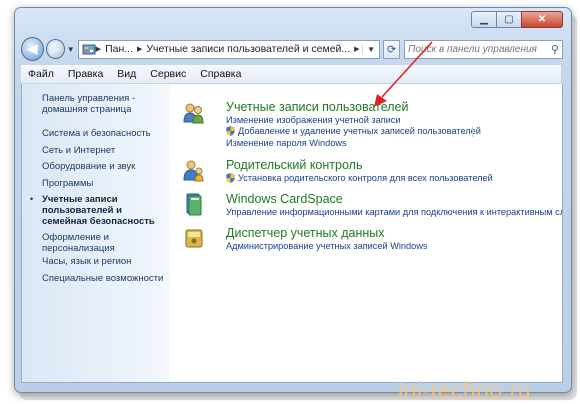  What do you see at coordinates (403, 74) in the screenshot?
I see `annotation-arrow-icon` at bounding box center [403, 74].